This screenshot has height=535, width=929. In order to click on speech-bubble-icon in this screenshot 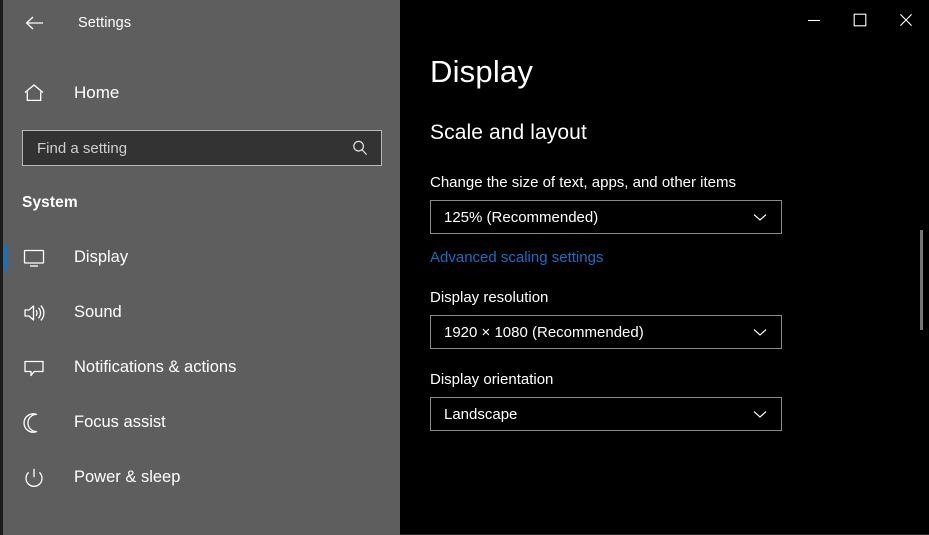, I will do `click(34, 368)`.